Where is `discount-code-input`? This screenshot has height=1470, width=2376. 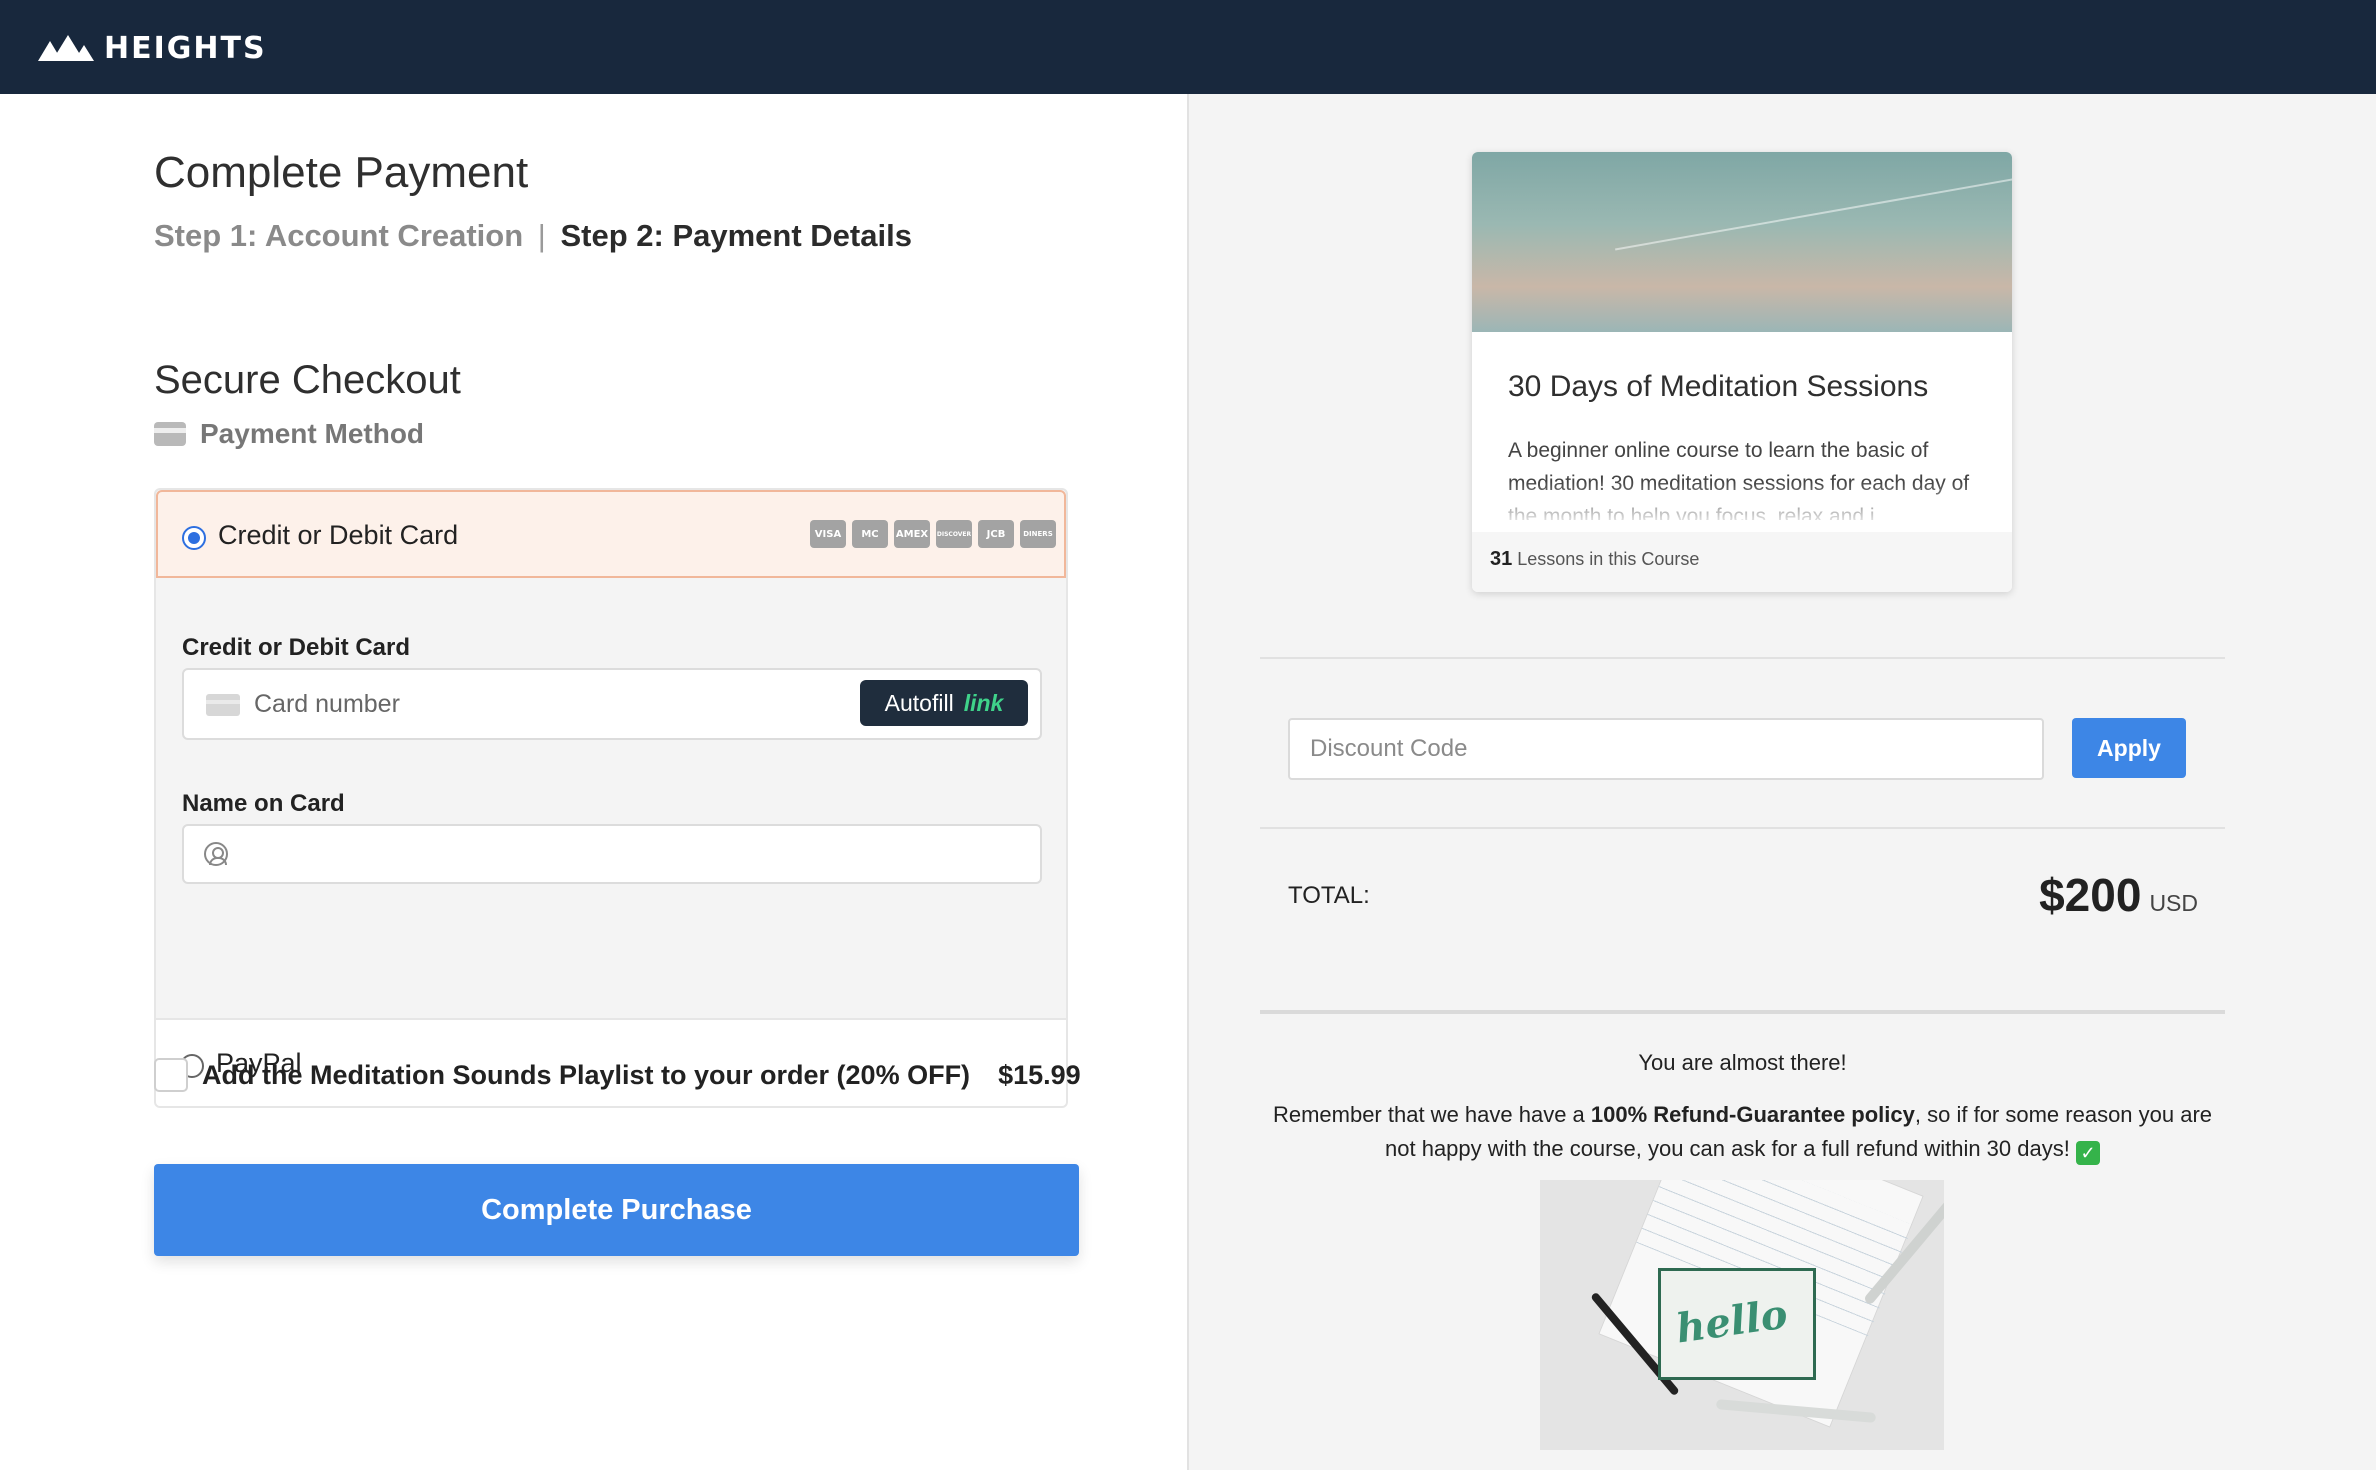
discount-code-input is located at coordinates (1666, 749).